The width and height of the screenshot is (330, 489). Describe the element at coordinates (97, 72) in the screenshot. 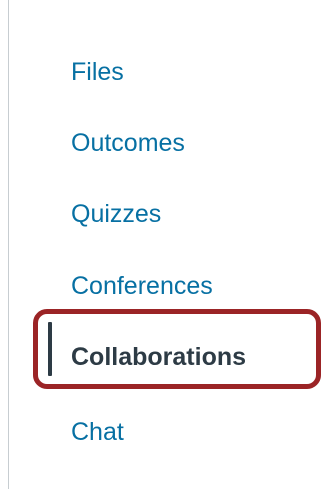

I see `nav-item-files: Files` at that location.